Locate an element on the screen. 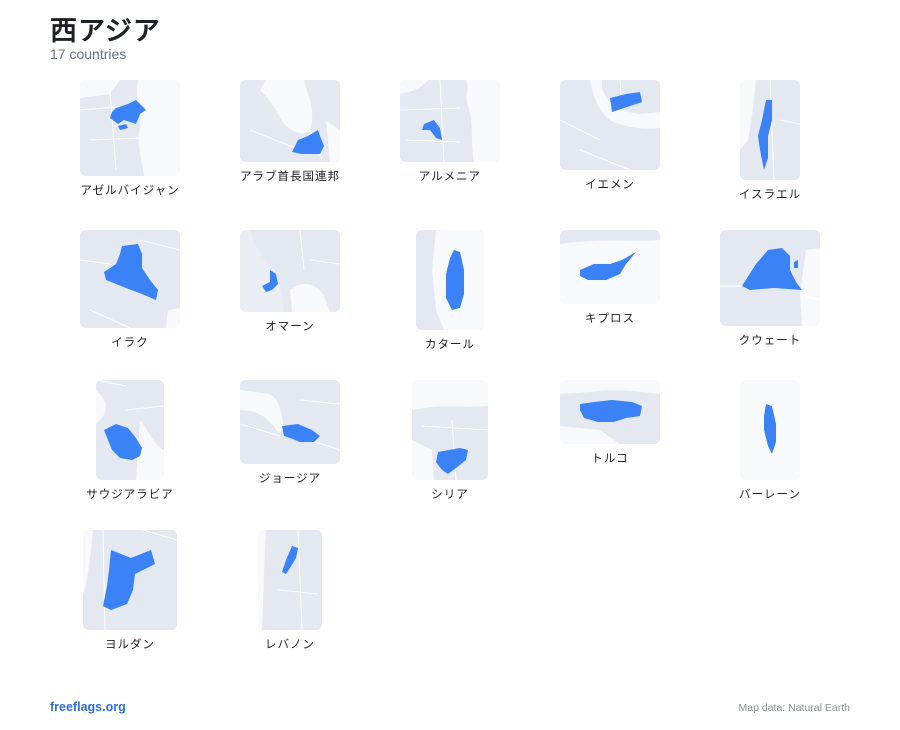 The width and height of the screenshot is (900, 730). azerbaijan-map-icon is located at coordinates (130, 128).